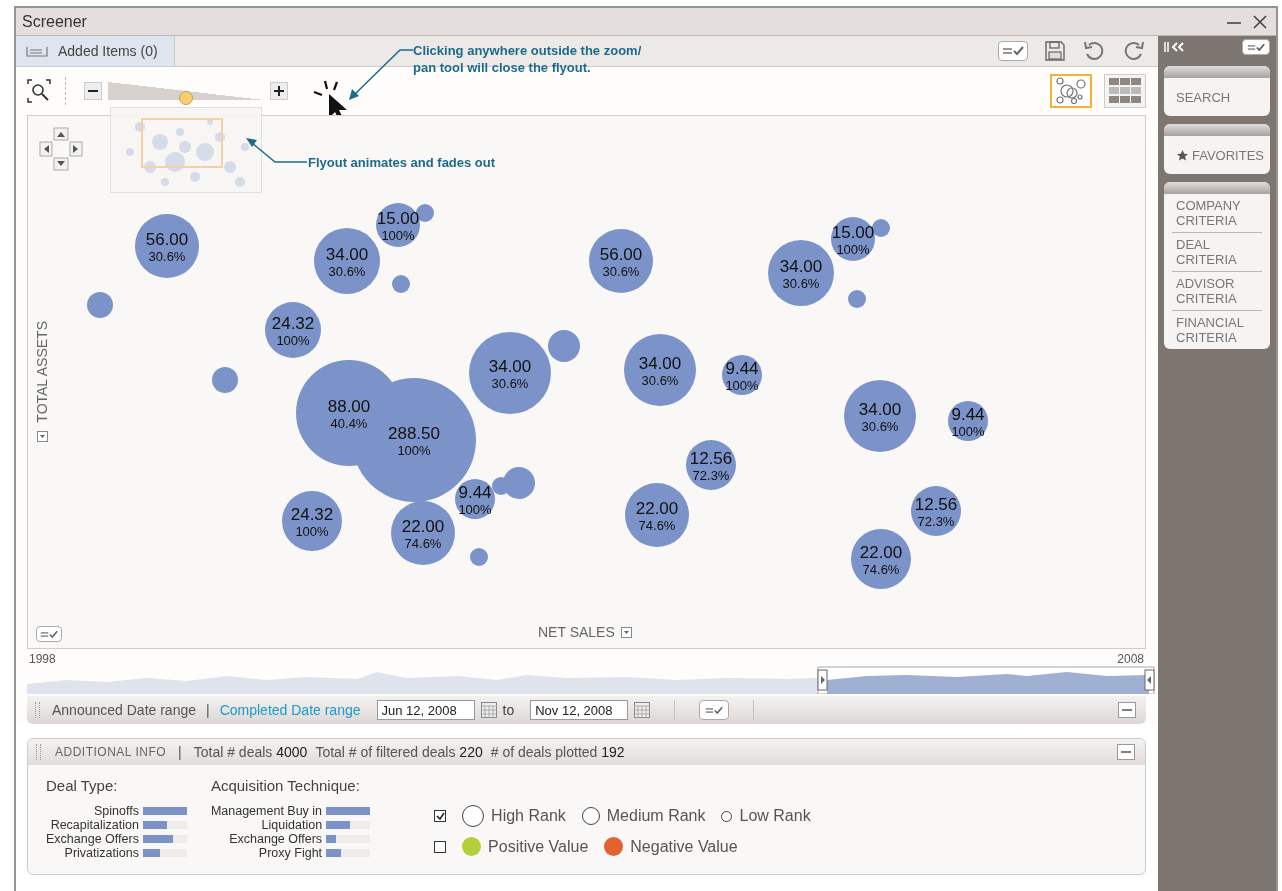  I want to click on end-date-field: Nov 12, 2008, so click(579, 710).